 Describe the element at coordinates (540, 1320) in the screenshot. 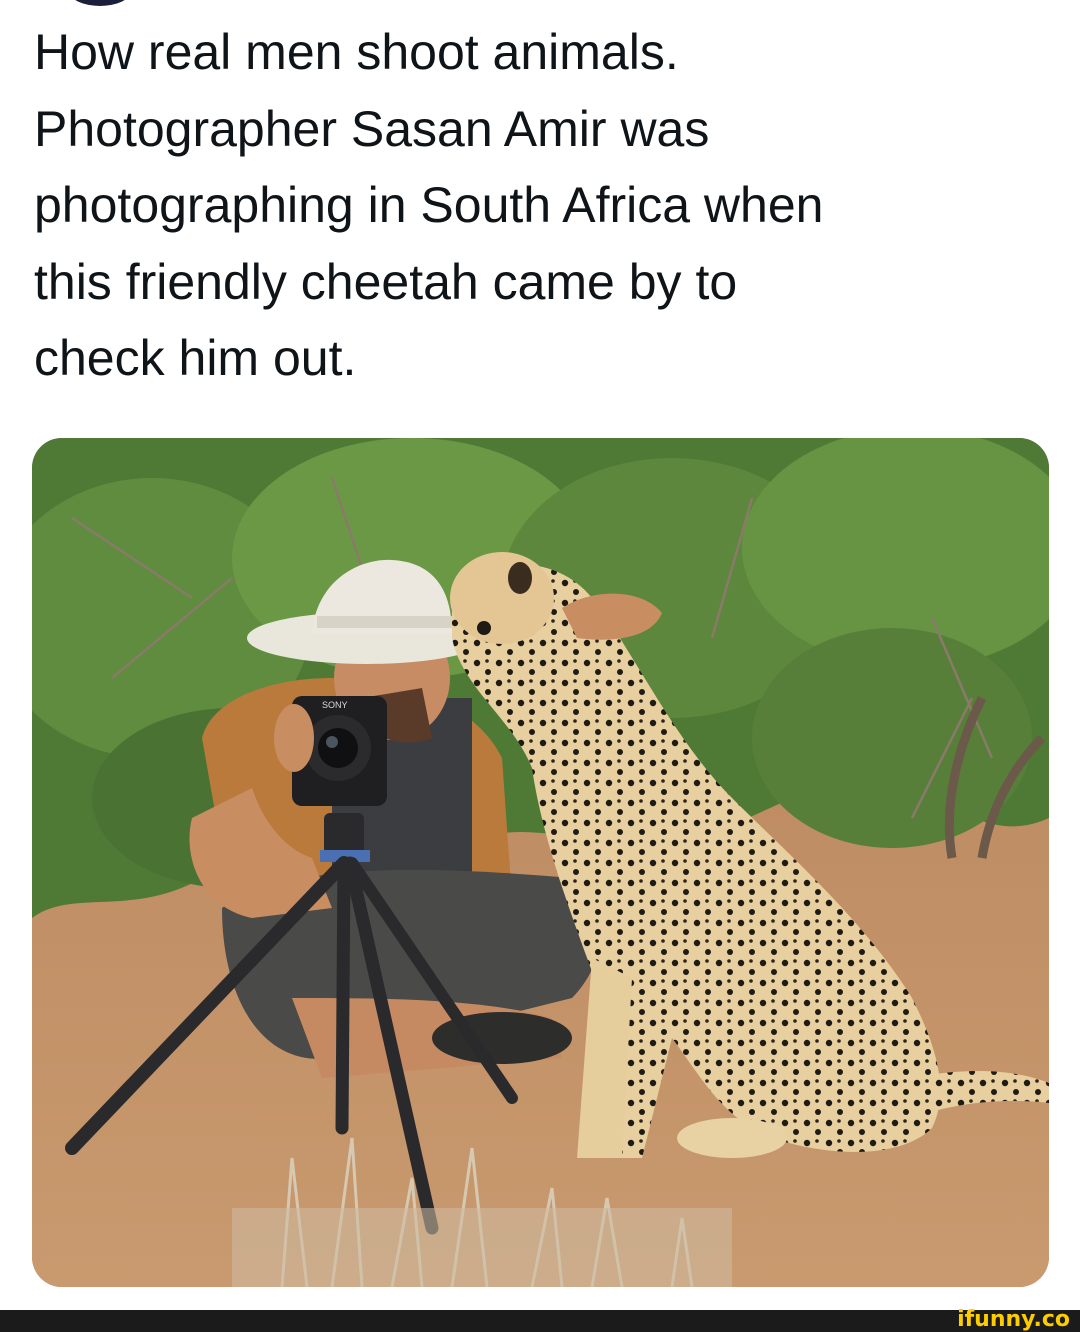

I see `footer-bar: ifunny.co` at that location.